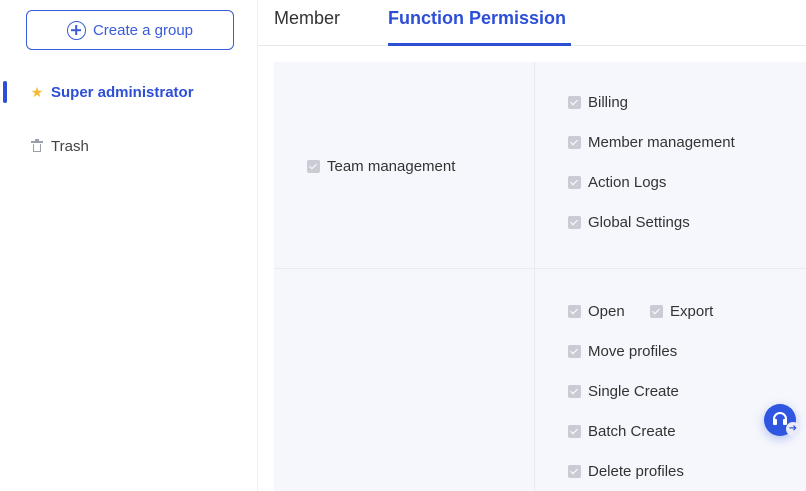 The width and height of the screenshot is (806, 491). I want to click on column-divider, so click(534, 276).